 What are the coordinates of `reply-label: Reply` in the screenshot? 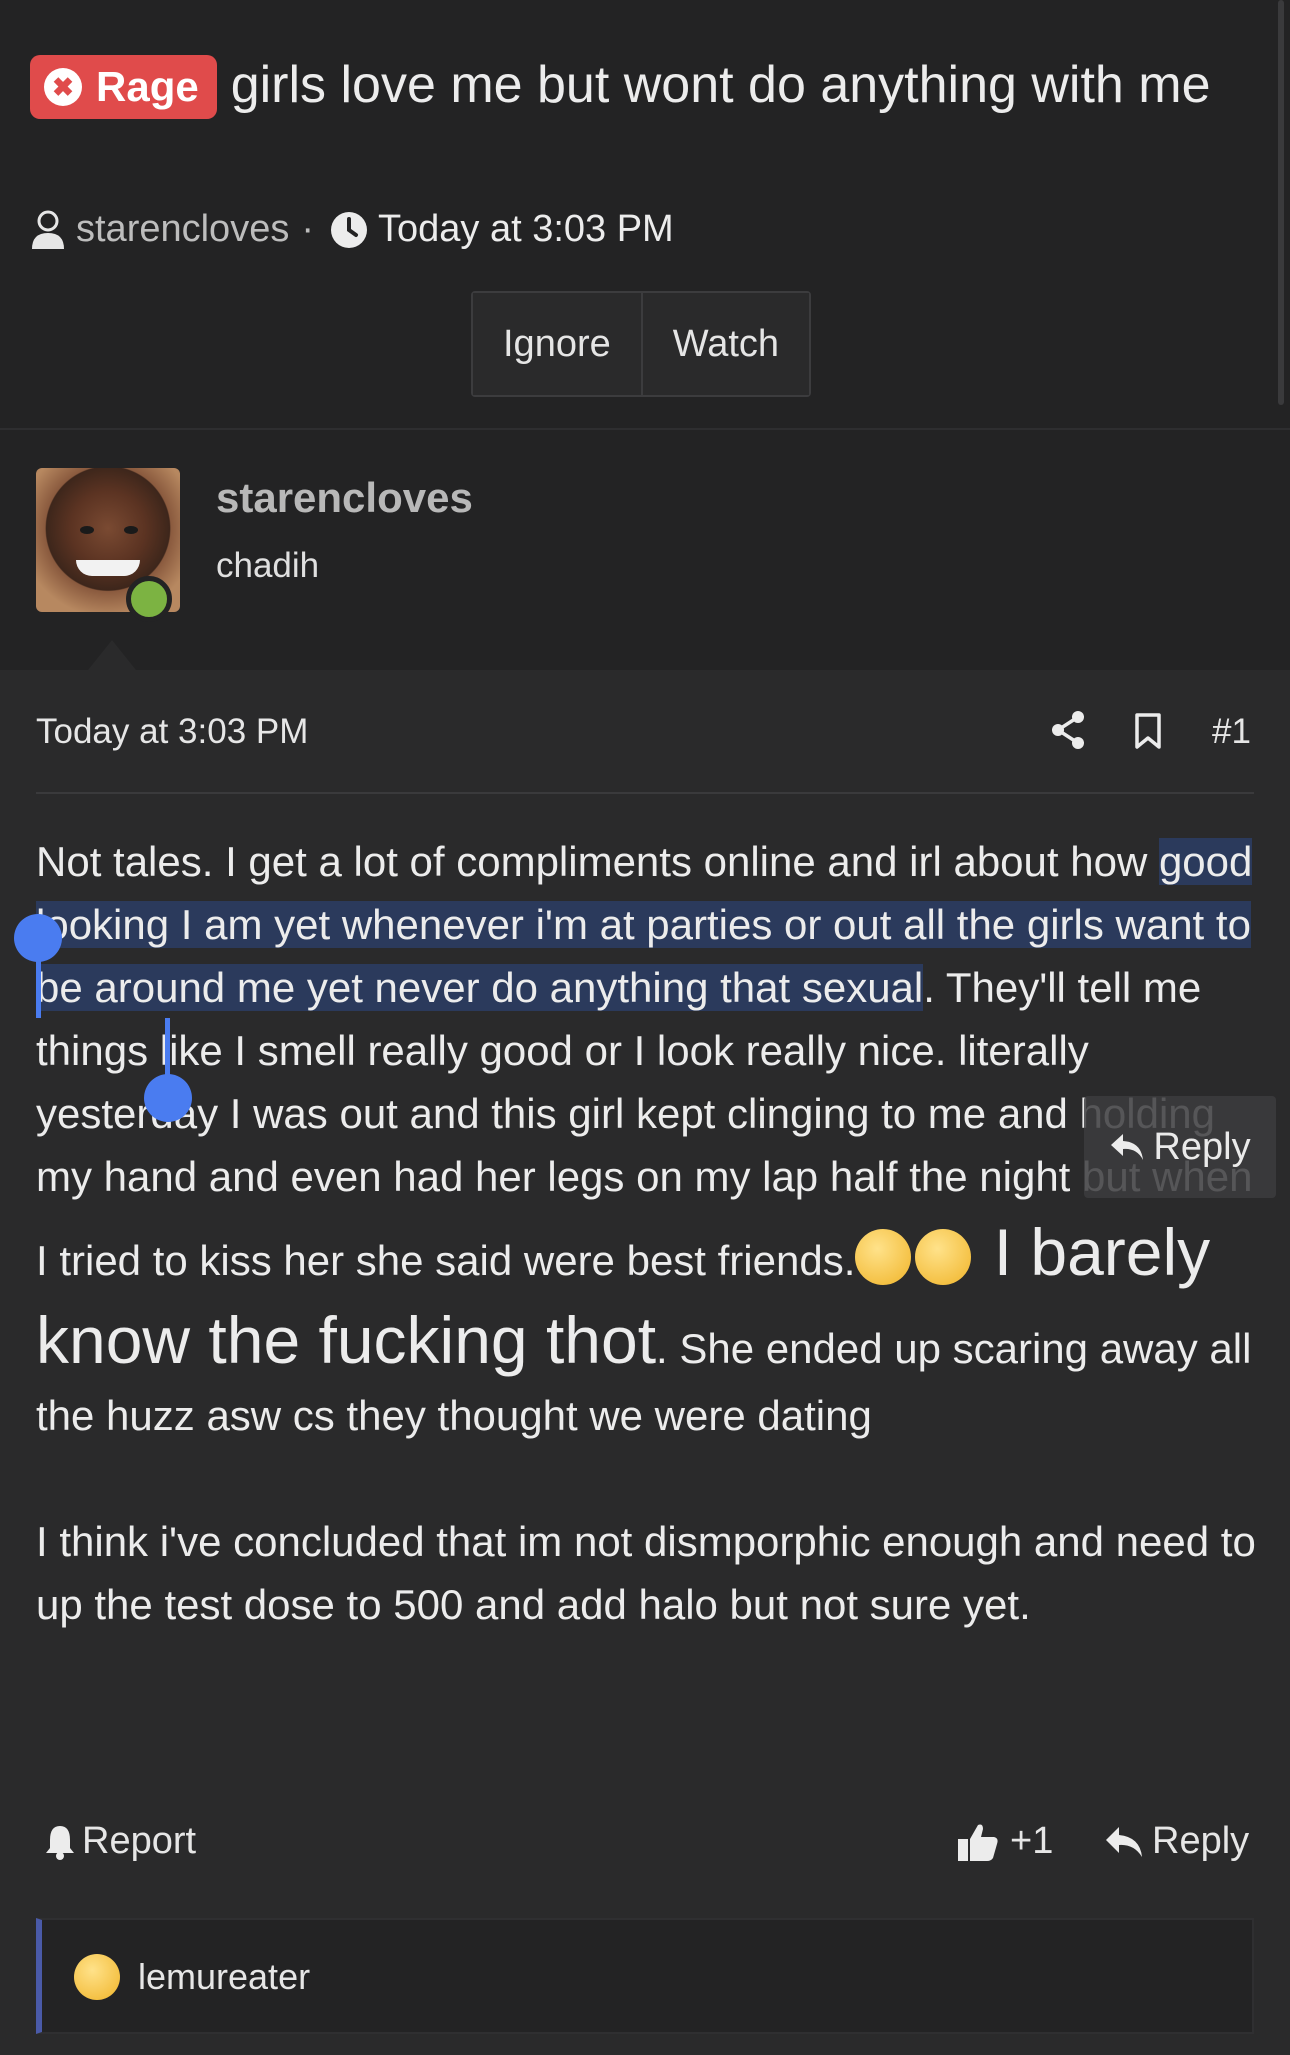 It's located at (1201, 1841).